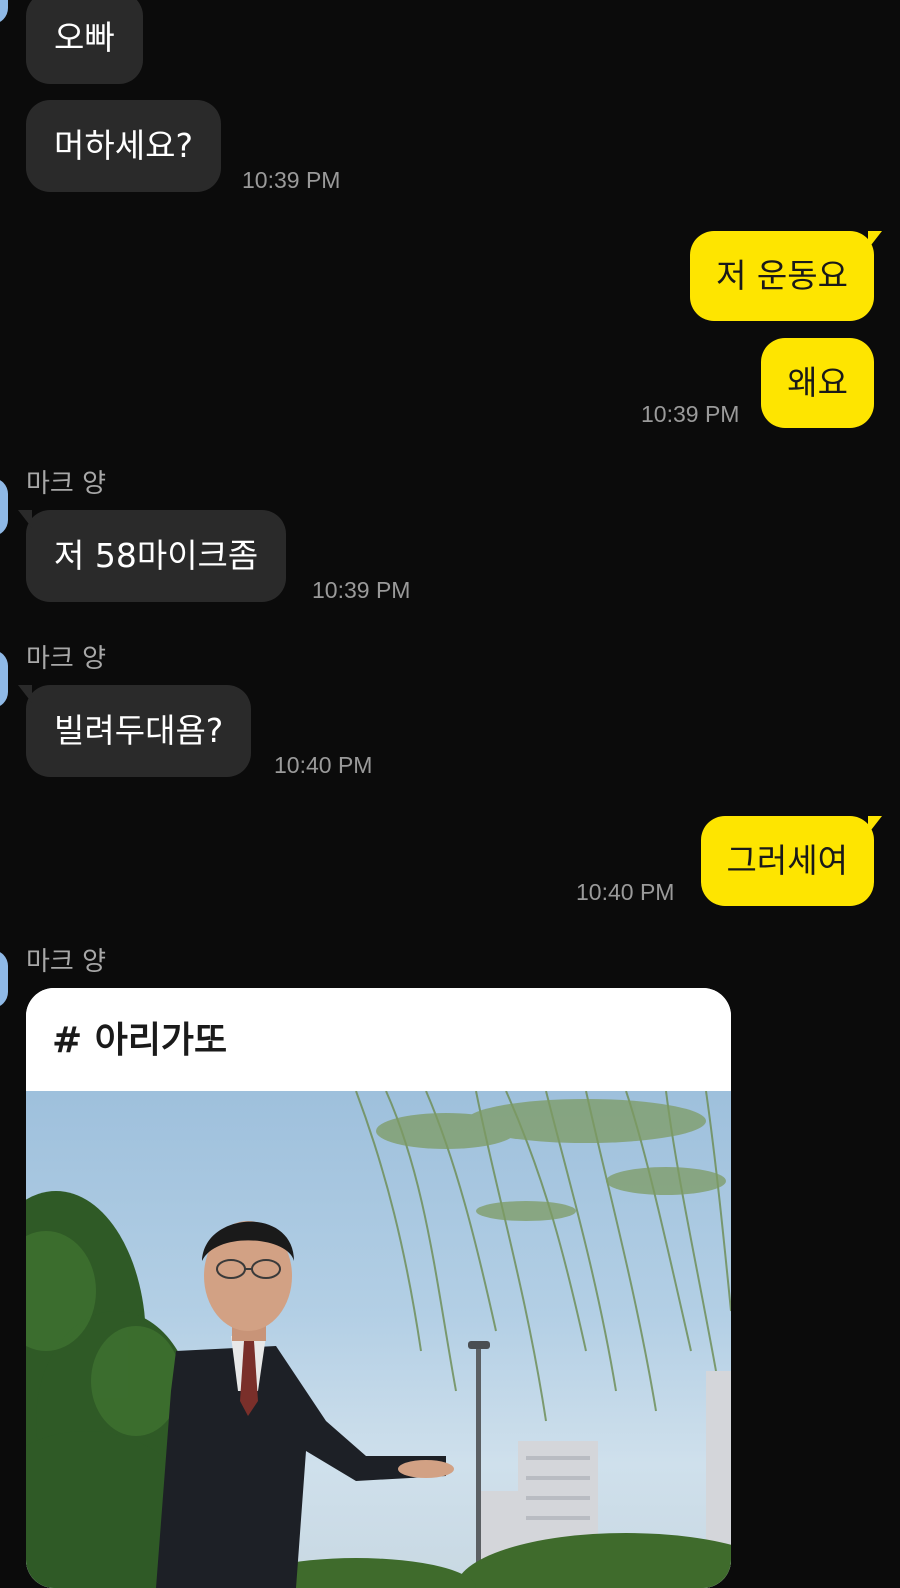  I want to click on incoming-message-bubble: 머하세요?, so click(123, 146).